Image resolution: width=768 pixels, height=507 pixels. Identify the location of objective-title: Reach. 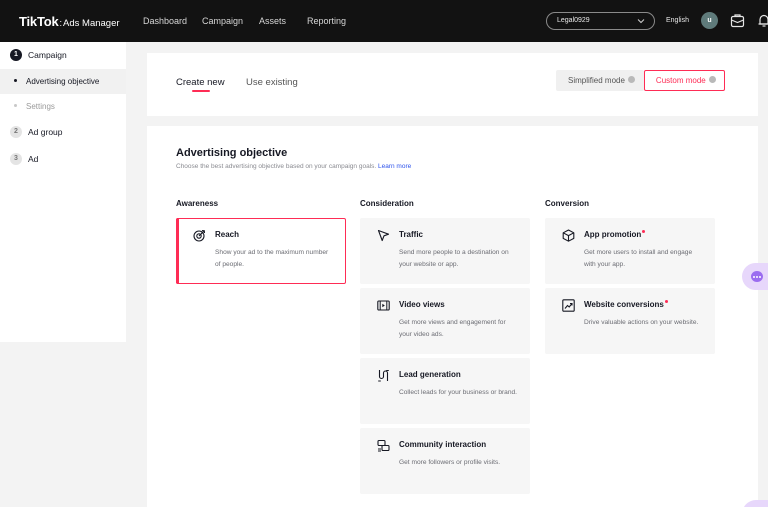
(227, 234).